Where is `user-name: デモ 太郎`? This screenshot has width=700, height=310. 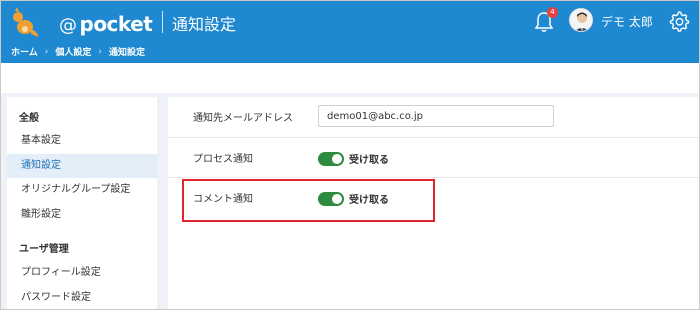 user-name: デモ 太郎 is located at coordinates (627, 21).